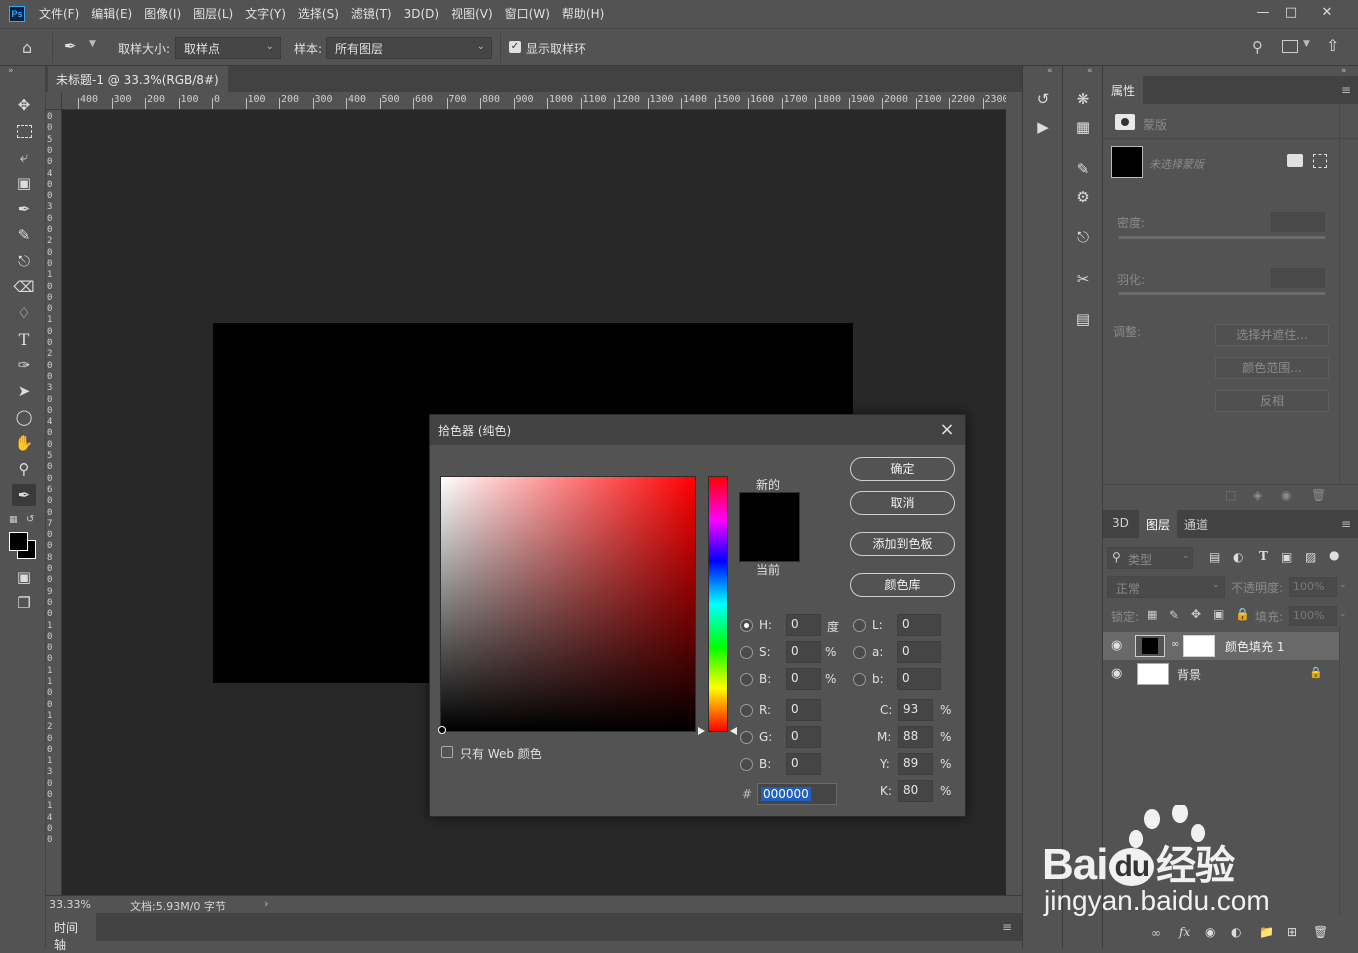 This screenshot has width=1358, height=953. What do you see at coordinates (1120, 524) in the screenshot?
I see `tab-3d: 3D` at bounding box center [1120, 524].